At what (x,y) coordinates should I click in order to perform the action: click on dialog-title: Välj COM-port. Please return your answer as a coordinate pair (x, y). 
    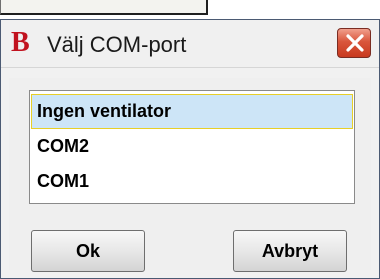
    Looking at the image, I should click on (117, 44).